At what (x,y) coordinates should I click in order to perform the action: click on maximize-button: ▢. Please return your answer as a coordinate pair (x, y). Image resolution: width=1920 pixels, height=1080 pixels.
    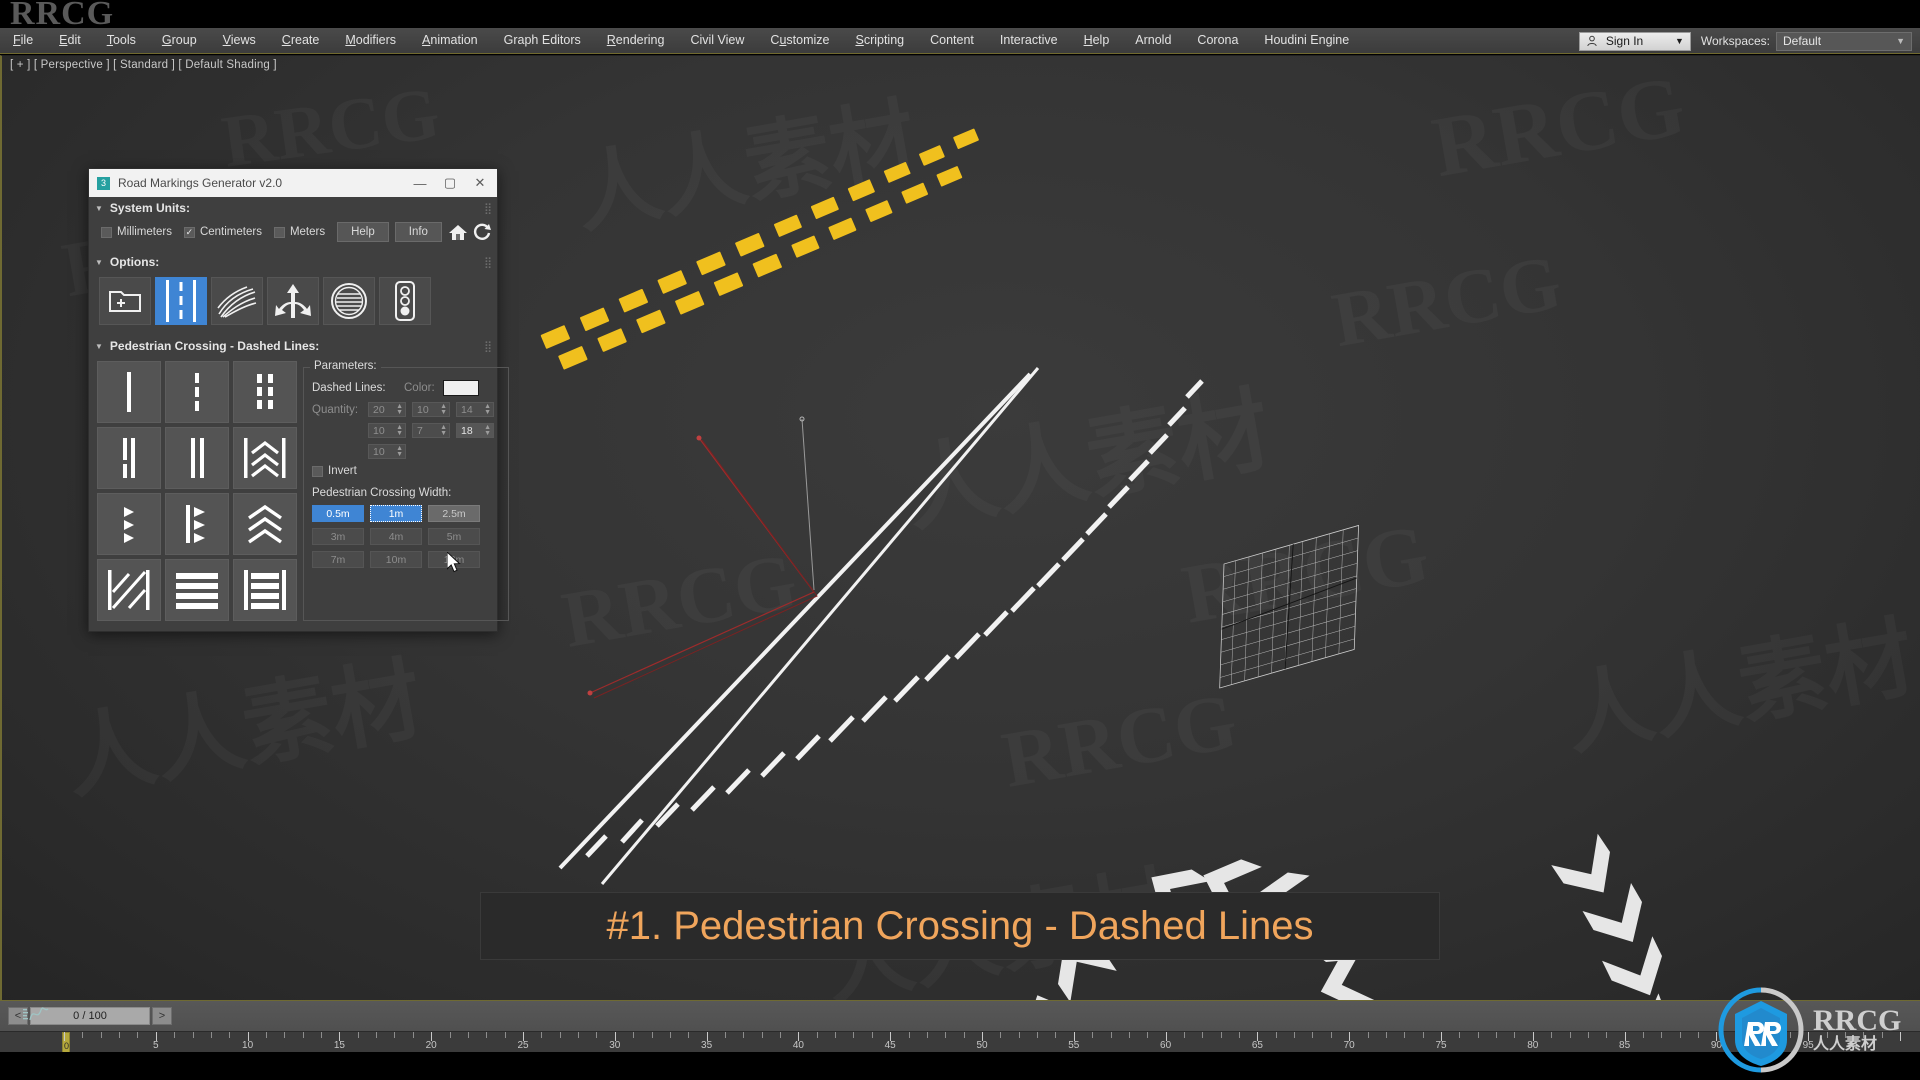
    Looking at the image, I should click on (450, 183).